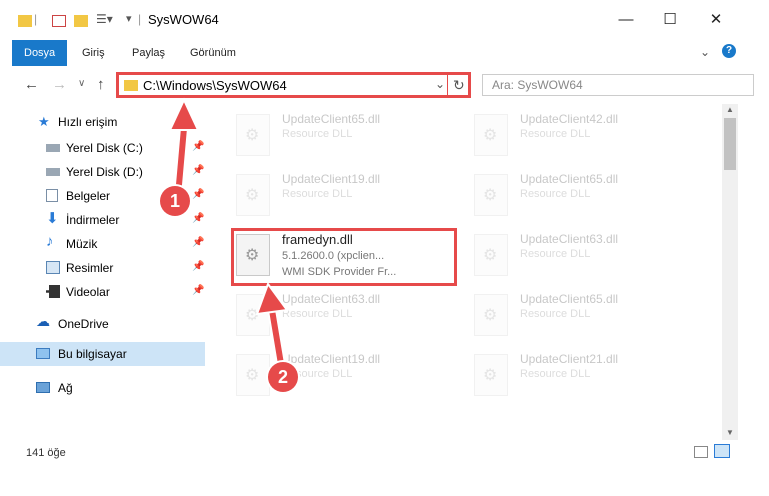 The height and width of the screenshot is (496, 769). I want to click on scrollbar-thumb, so click(730, 144).